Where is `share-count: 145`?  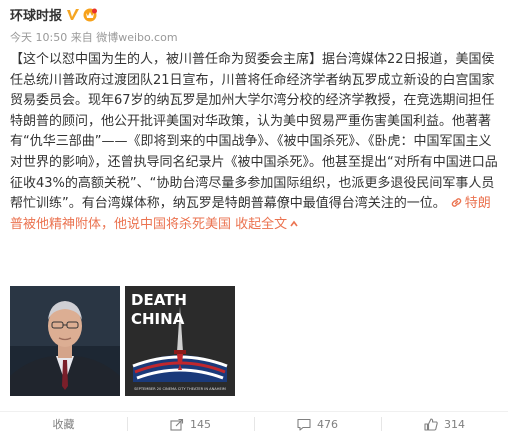 share-count: 145 is located at coordinates (200, 424).